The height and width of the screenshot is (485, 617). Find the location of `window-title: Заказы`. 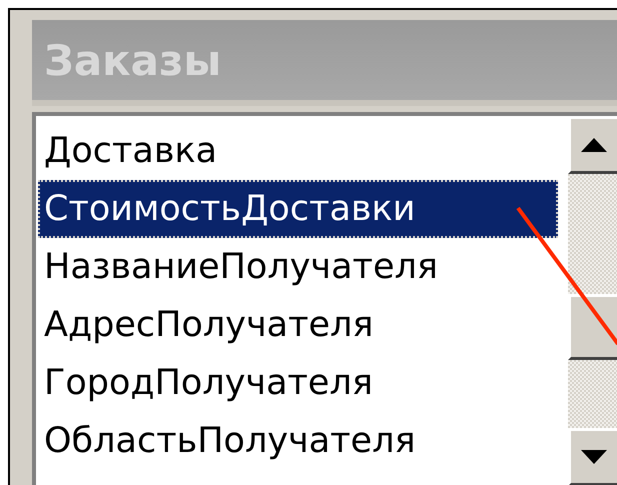

window-title: Заказы is located at coordinates (133, 60).